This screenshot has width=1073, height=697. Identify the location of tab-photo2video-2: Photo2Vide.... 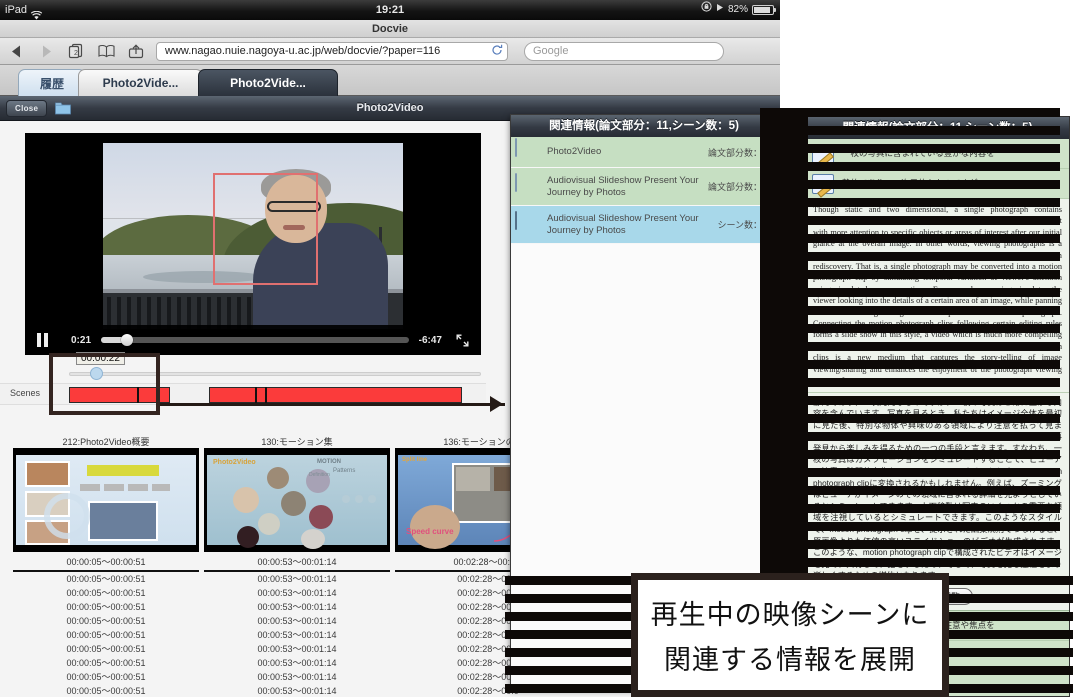
(268, 82).